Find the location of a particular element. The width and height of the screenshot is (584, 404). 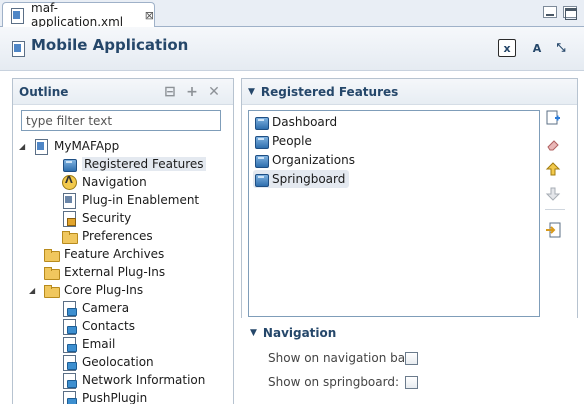

navigation-header: ▼ Navigation is located at coordinates (293, 333).